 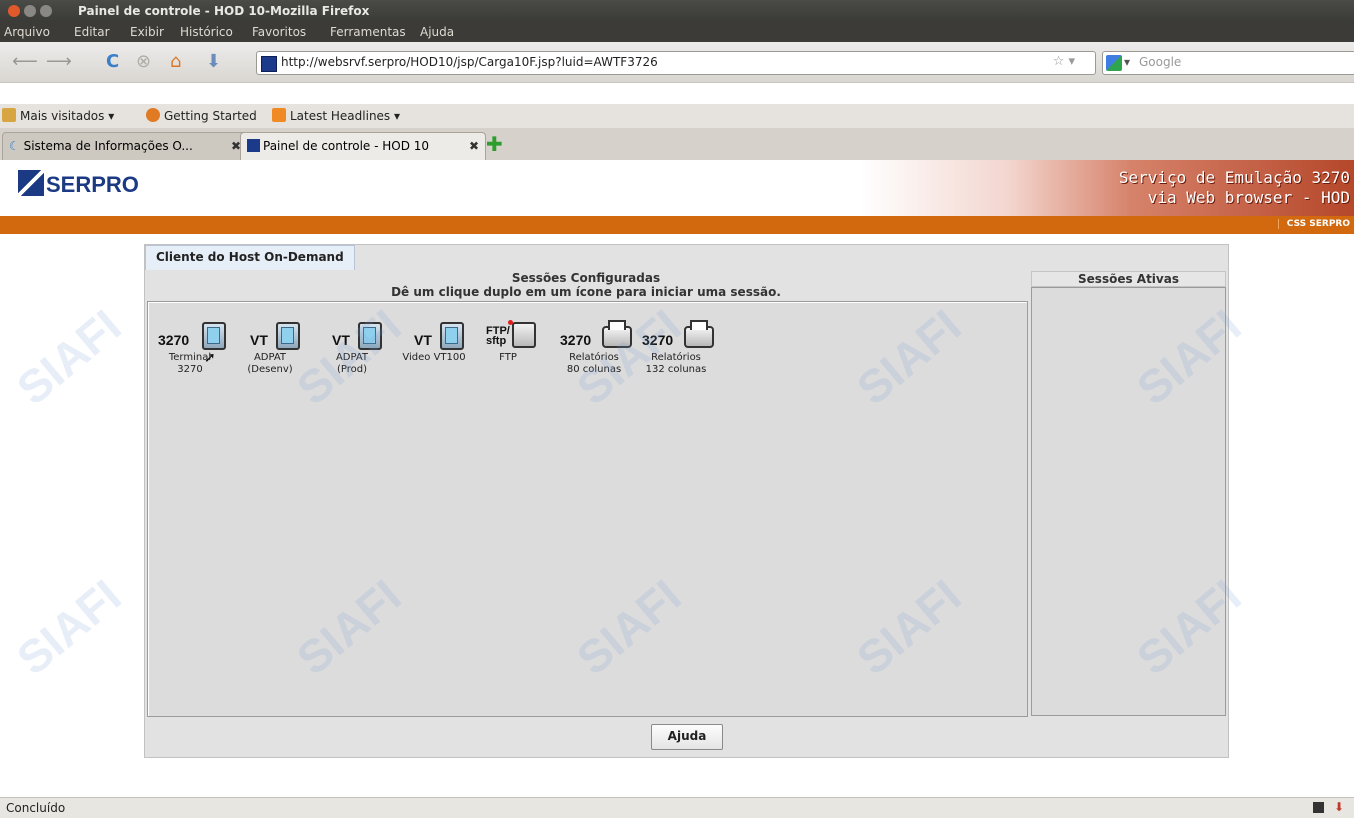 I want to click on firefox-icon, so click(x=153, y=115).